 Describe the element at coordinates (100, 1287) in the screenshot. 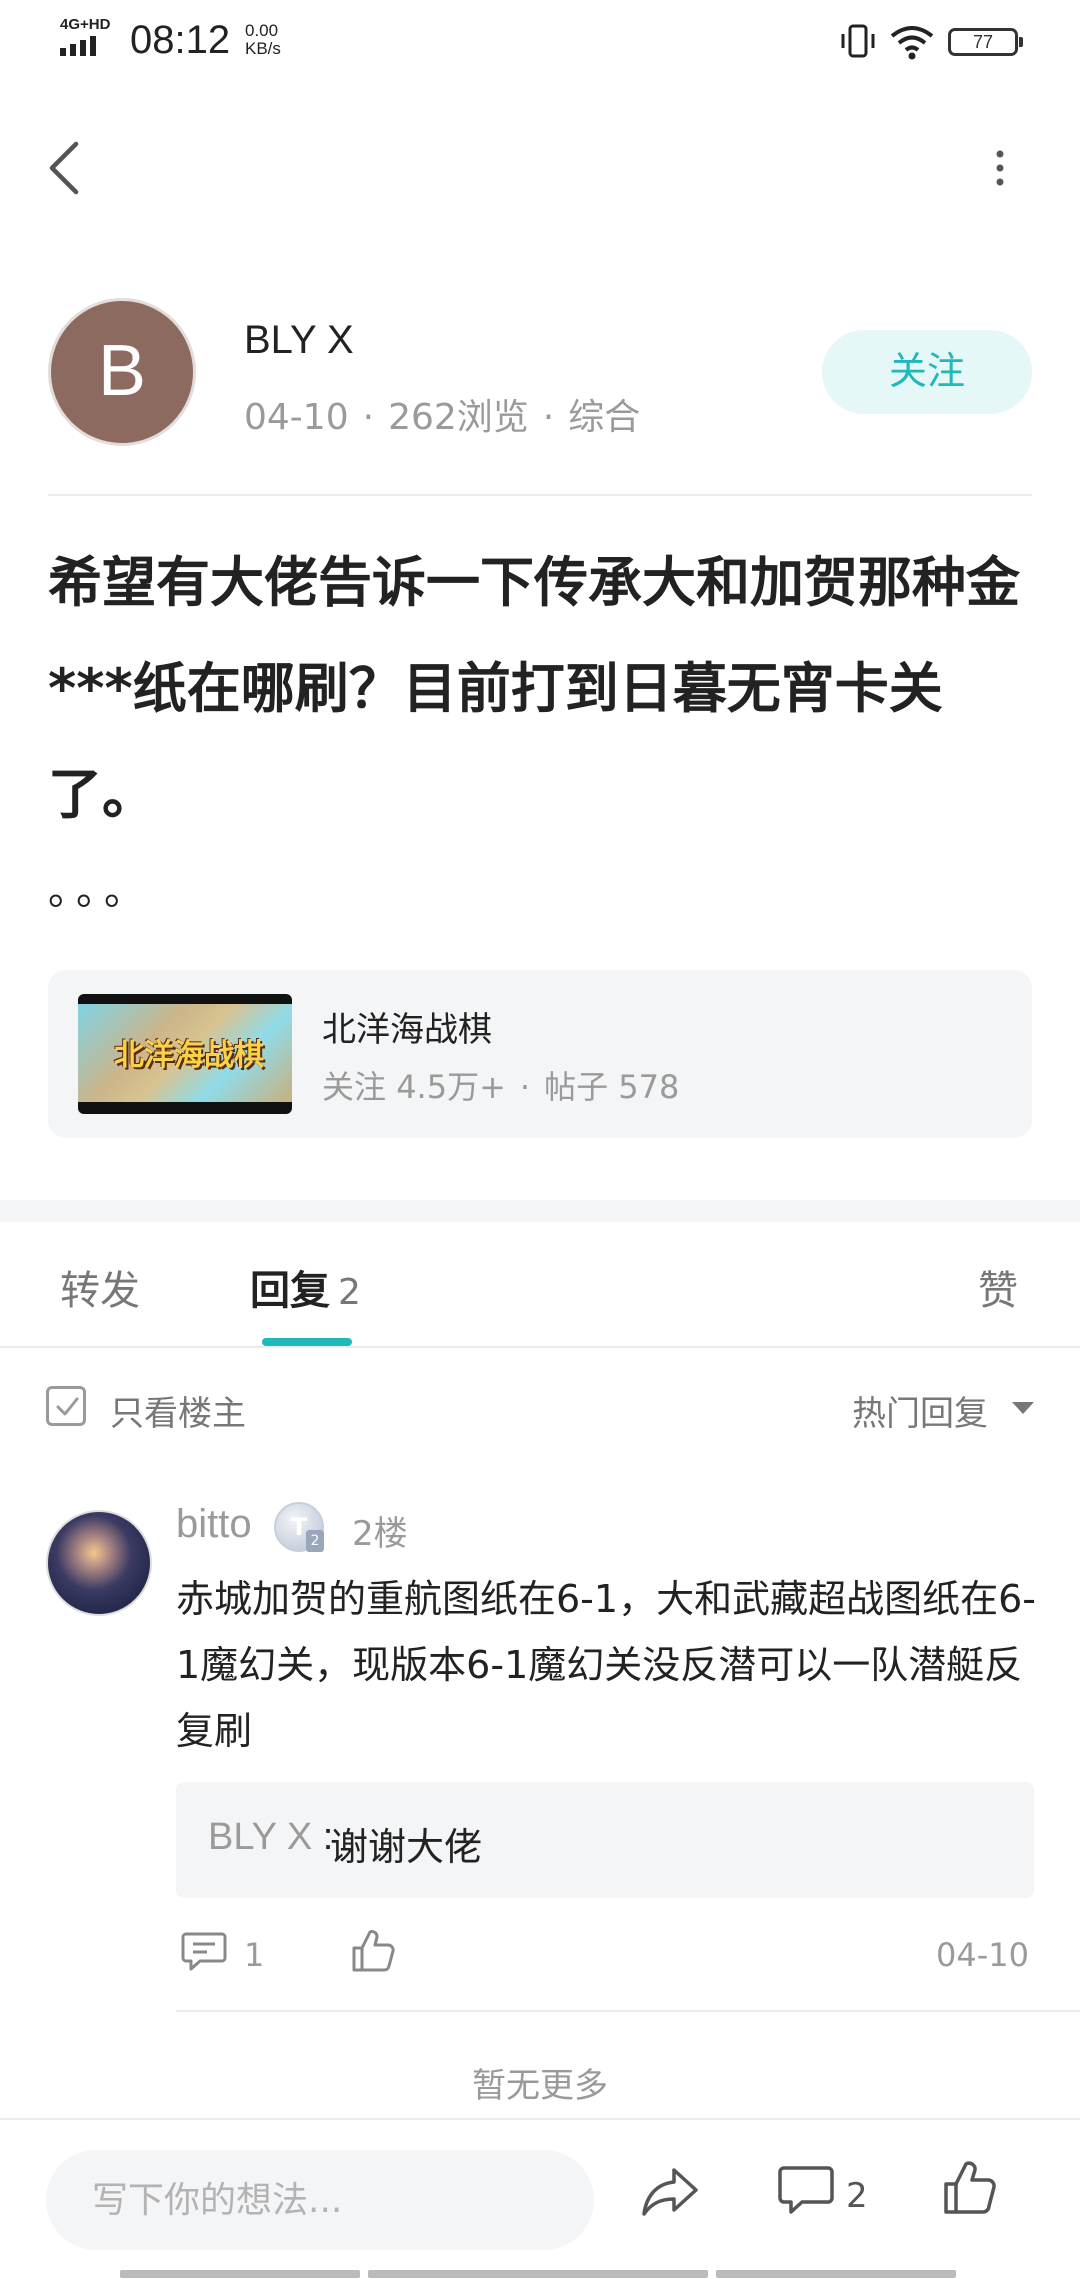

I see `tab-forward: 转发` at that location.